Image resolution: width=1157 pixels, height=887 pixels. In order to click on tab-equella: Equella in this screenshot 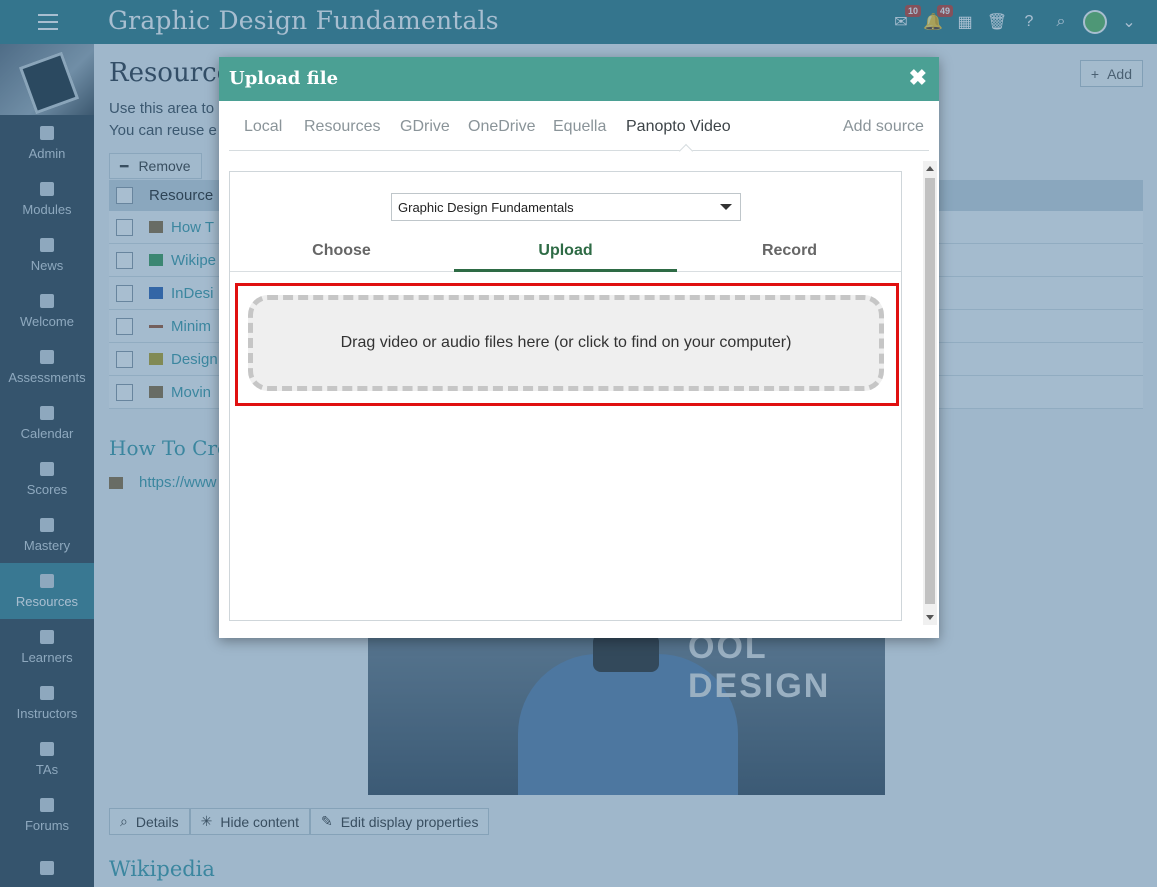, I will do `click(579, 127)`.